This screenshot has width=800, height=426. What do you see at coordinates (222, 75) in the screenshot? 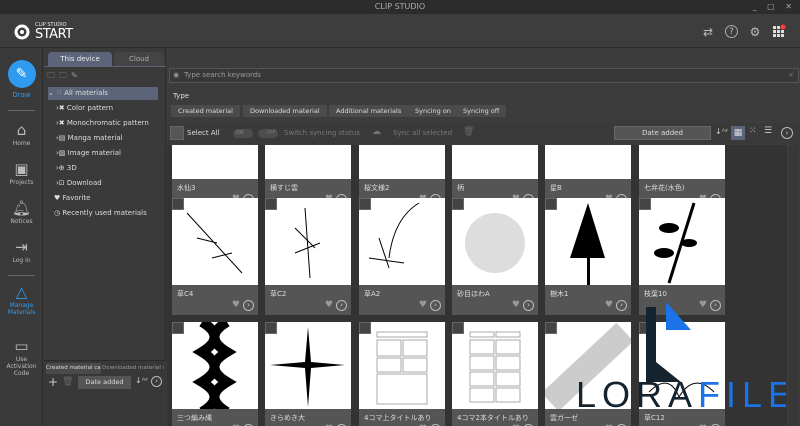
I see `search-placeholder: Type search keywords` at bounding box center [222, 75].